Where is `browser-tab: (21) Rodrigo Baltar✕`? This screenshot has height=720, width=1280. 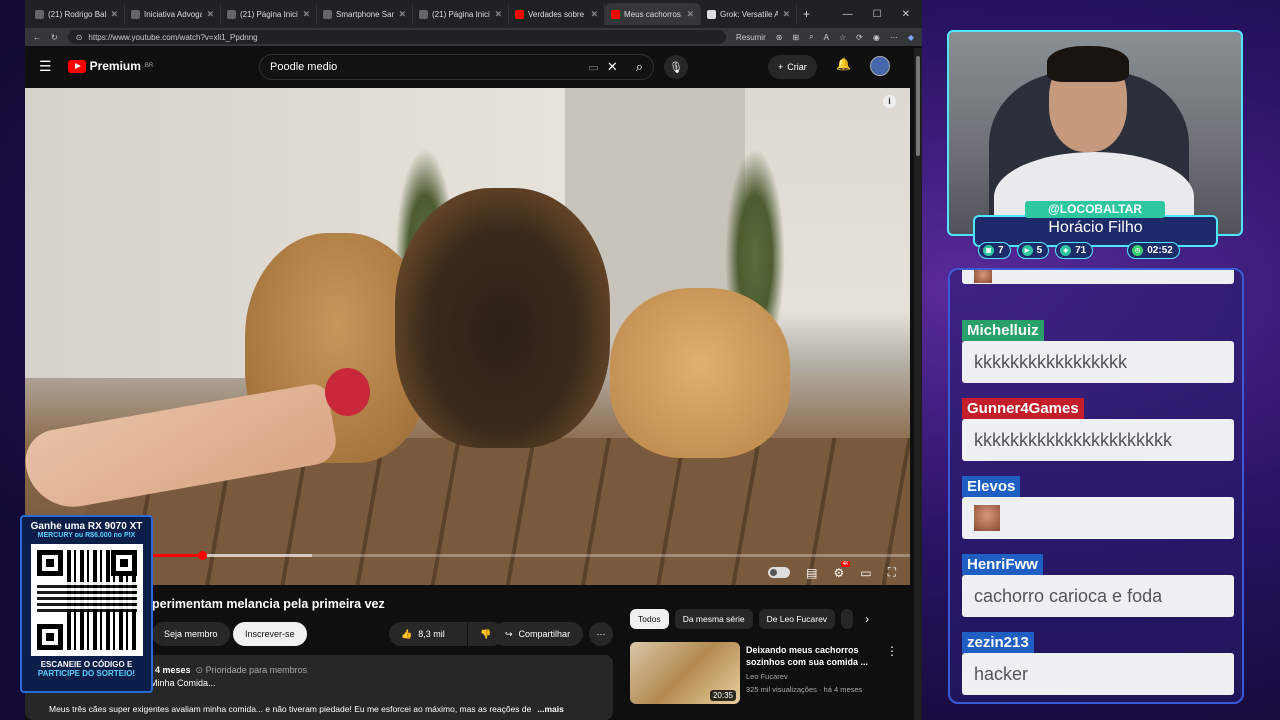
browser-tab: (21) Rodrigo Baltar✕ is located at coordinates (77, 14).